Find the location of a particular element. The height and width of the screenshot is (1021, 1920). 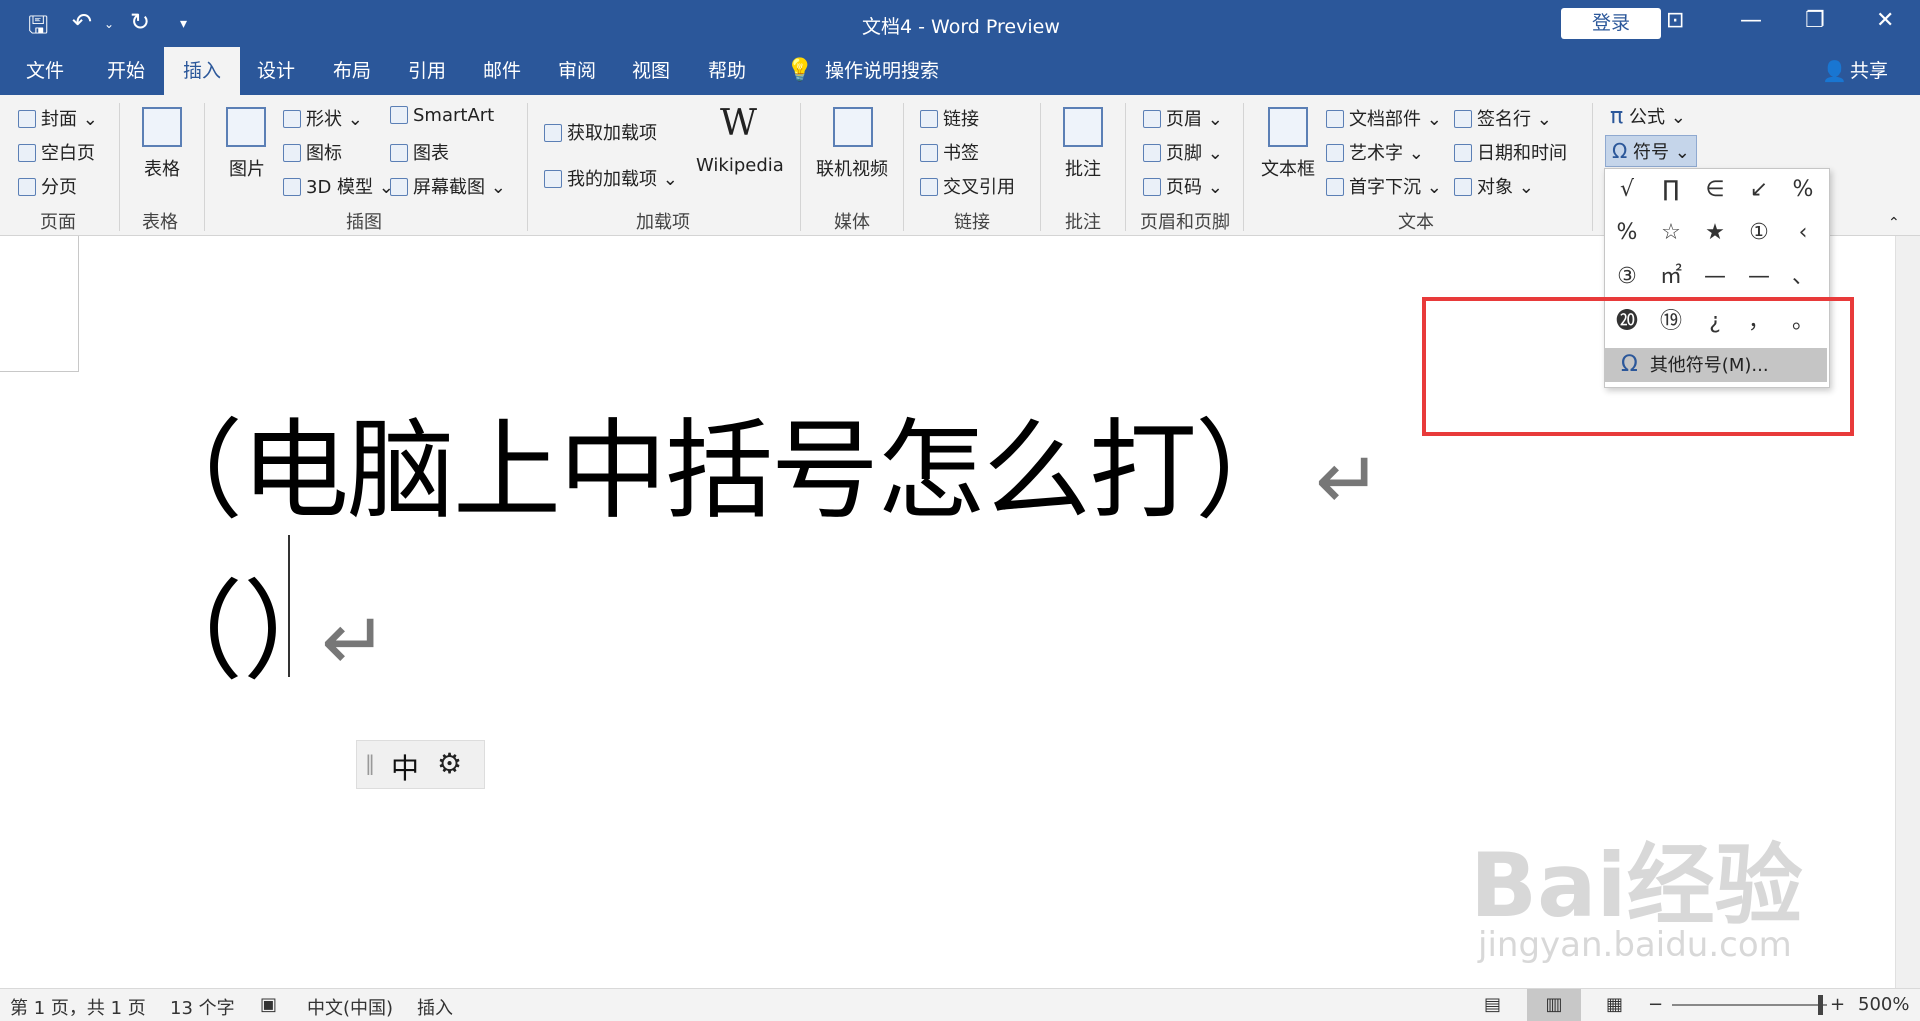

ime-mode-toggle: 中 is located at coordinates (405, 767).